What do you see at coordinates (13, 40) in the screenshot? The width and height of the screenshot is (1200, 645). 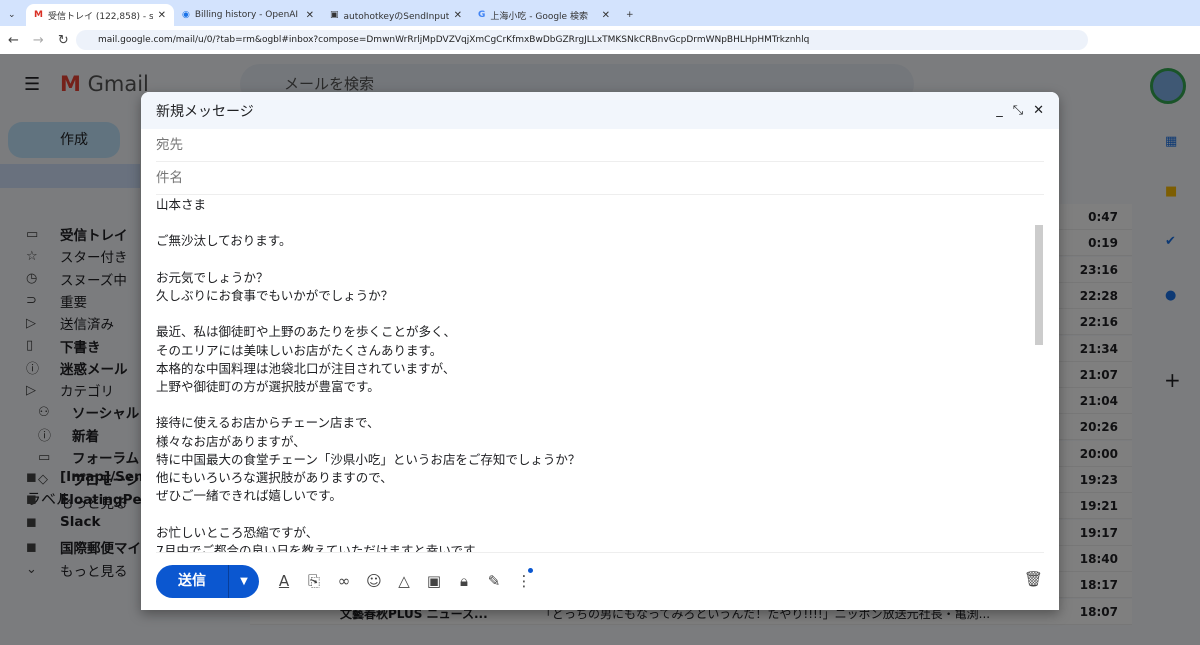 I see `back-icon: ←` at bounding box center [13, 40].